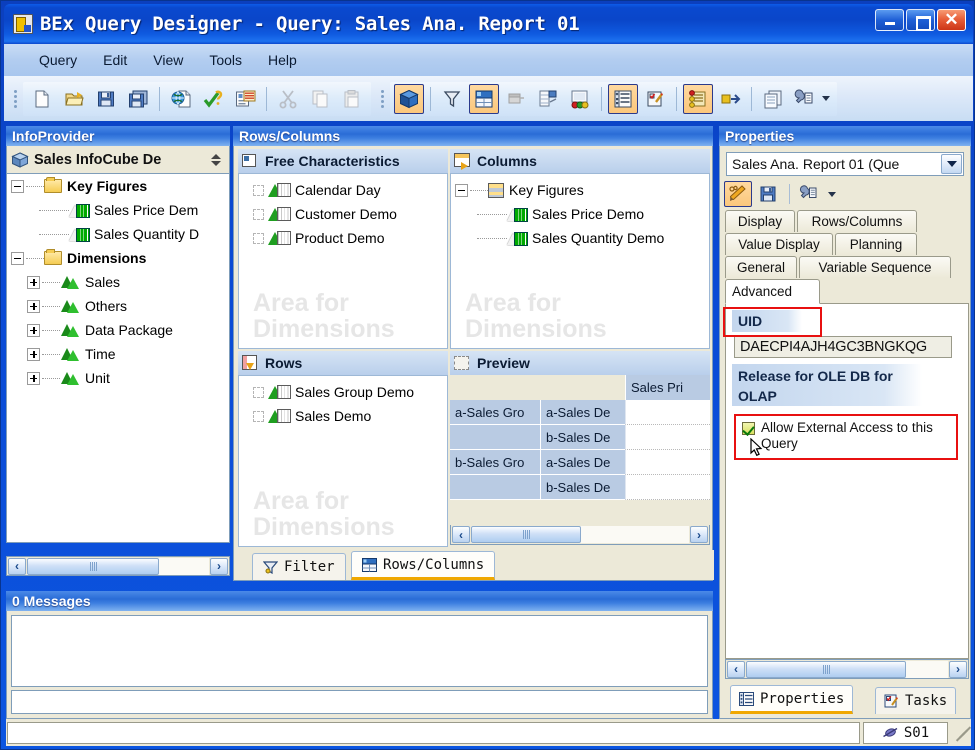  Describe the element at coordinates (876, 244) in the screenshot. I see `tab-planning: Planning` at that location.